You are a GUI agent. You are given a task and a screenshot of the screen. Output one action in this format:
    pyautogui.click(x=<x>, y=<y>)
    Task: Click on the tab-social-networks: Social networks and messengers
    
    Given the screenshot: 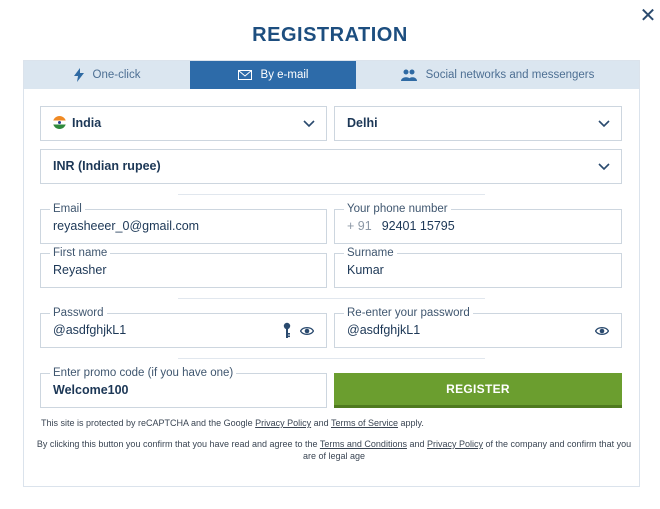 What is the action you would take?
    pyautogui.click(x=497, y=75)
    